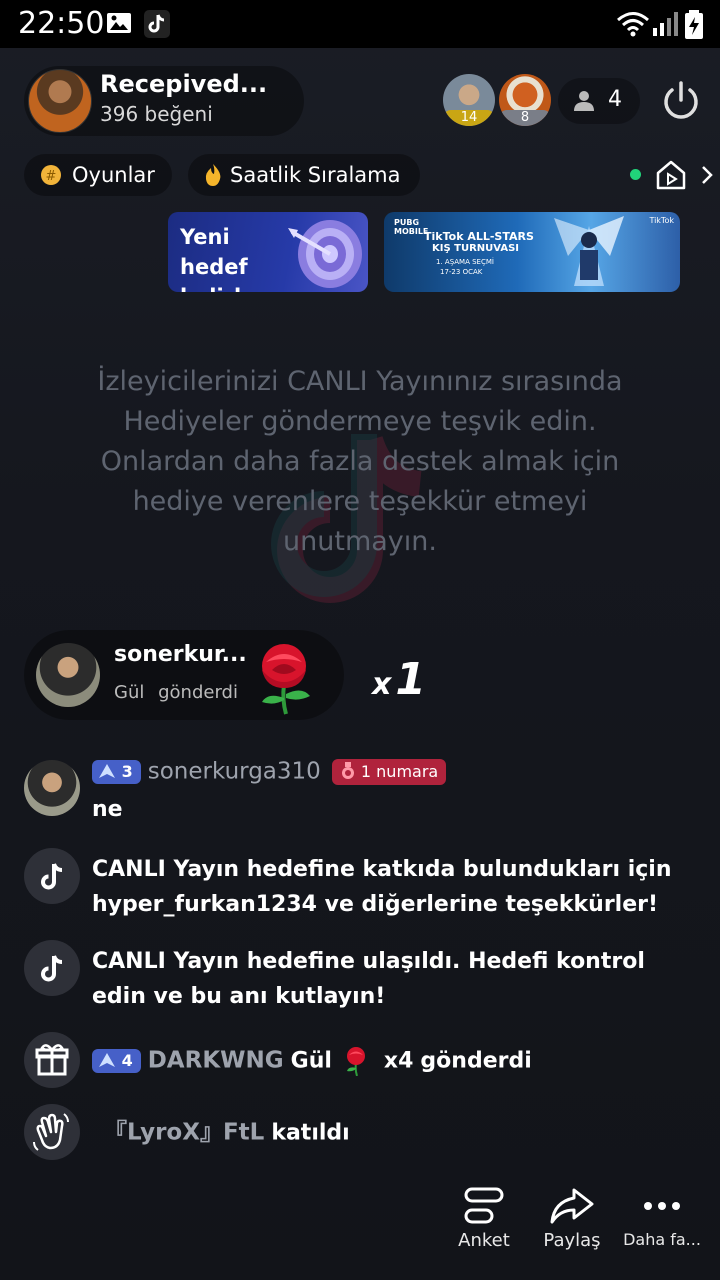 Image resolution: width=720 pixels, height=1280 pixels. What do you see at coordinates (68, 675) in the screenshot?
I see `gifter-avatar` at bounding box center [68, 675].